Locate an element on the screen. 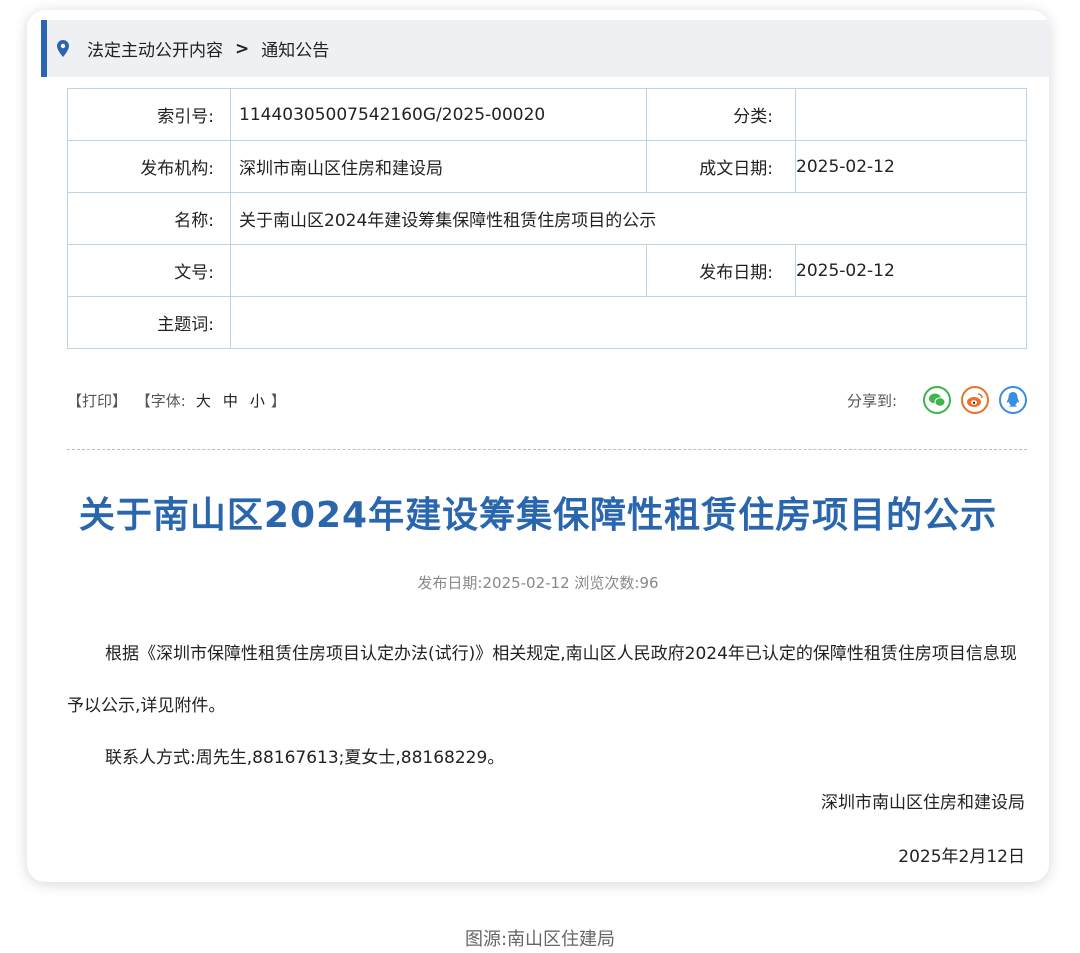 This screenshot has width=1080, height=953. category-label: 分类: is located at coordinates (721, 115).